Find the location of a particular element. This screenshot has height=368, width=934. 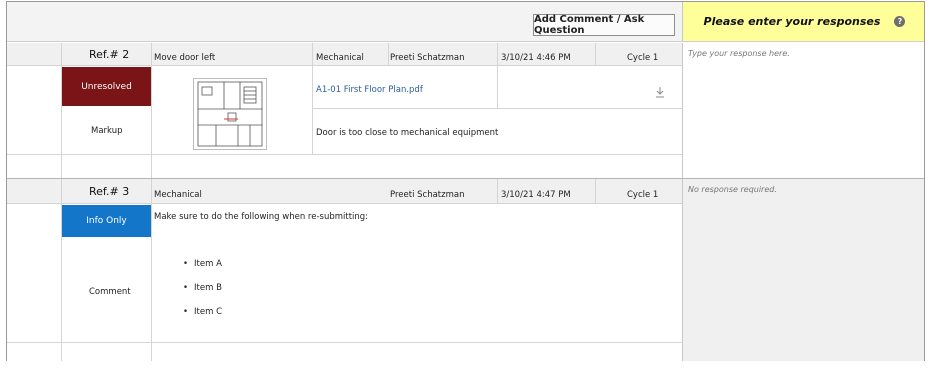

status-badge-label: Unresolved is located at coordinates (106, 86).